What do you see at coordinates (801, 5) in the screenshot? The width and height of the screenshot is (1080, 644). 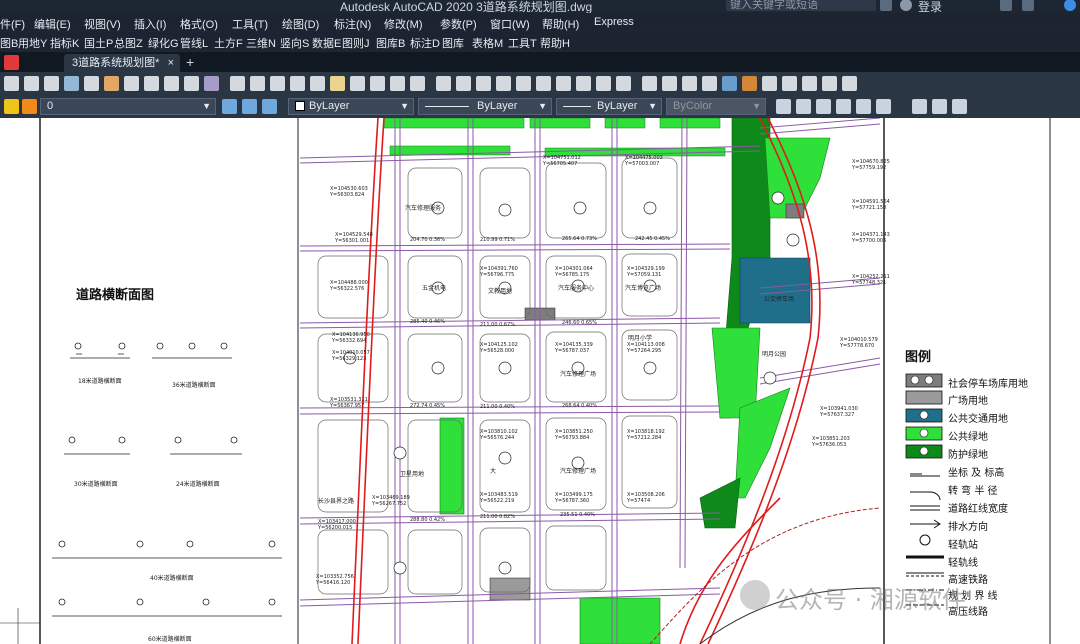 I see `search-input: 键入关键字或短语` at bounding box center [801, 5].